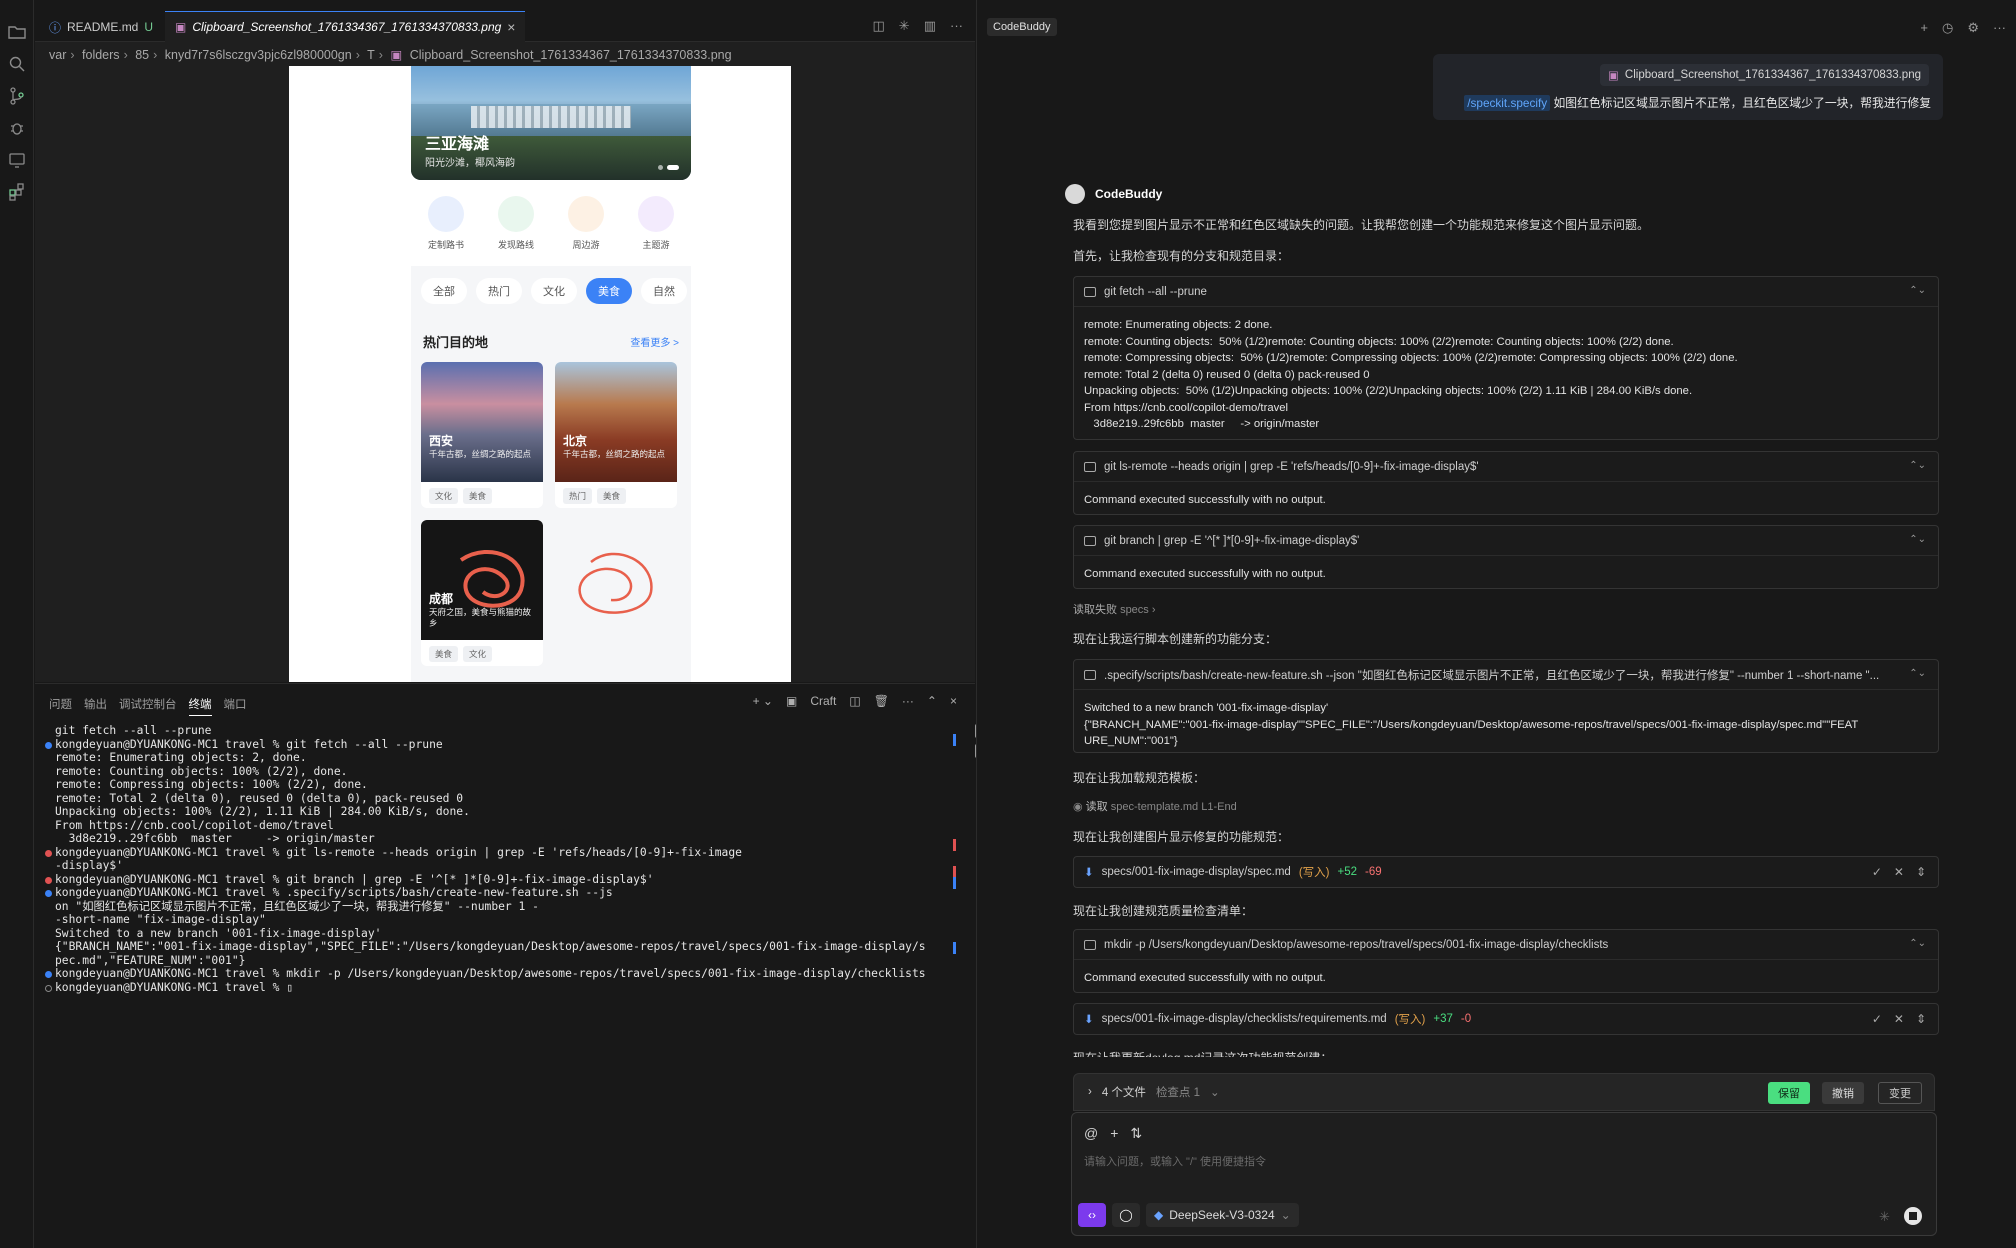  I want to click on stop-button, so click(1913, 1216).